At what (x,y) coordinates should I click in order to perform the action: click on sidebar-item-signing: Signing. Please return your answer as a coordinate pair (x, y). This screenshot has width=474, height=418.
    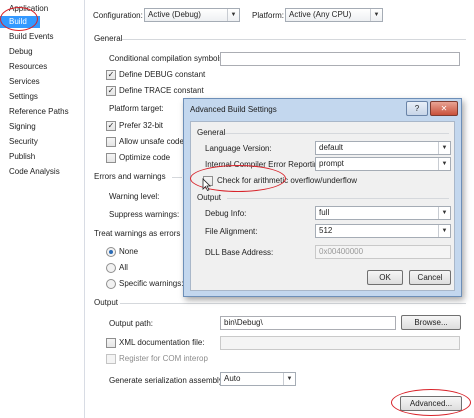
    Looking at the image, I should click on (22, 127).